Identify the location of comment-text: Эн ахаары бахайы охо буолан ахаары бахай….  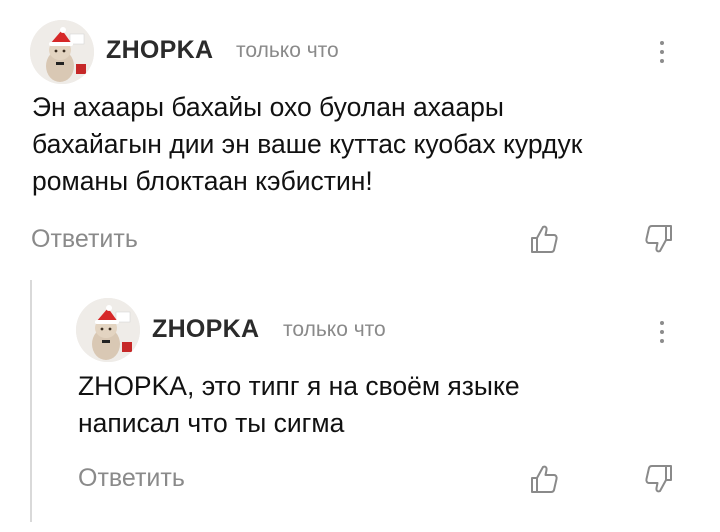
(307, 144).